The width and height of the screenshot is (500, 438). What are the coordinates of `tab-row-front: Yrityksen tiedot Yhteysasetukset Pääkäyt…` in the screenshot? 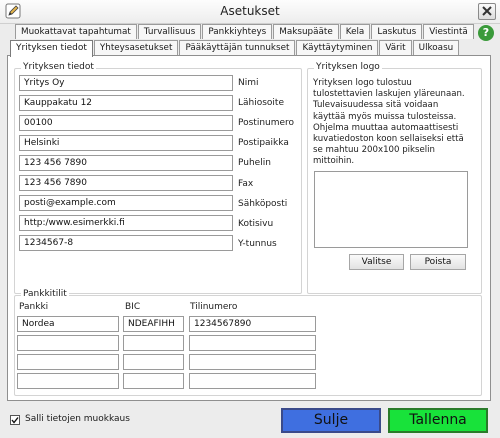 It's located at (235, 48).